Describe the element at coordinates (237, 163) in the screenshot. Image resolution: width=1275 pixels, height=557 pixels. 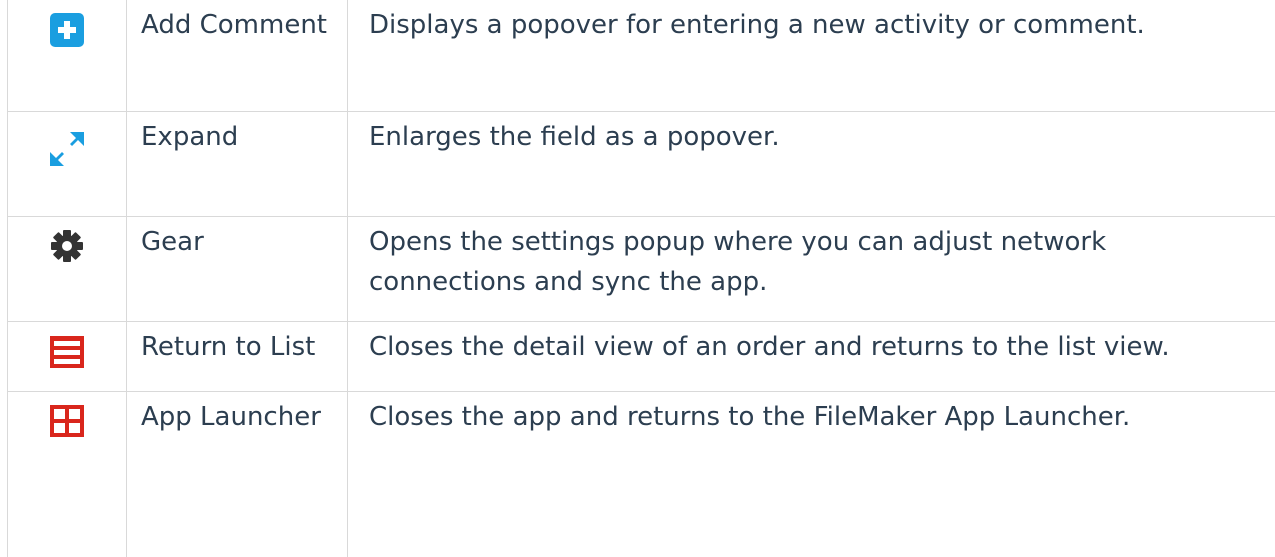
I see `button-name: Expand` at that location.